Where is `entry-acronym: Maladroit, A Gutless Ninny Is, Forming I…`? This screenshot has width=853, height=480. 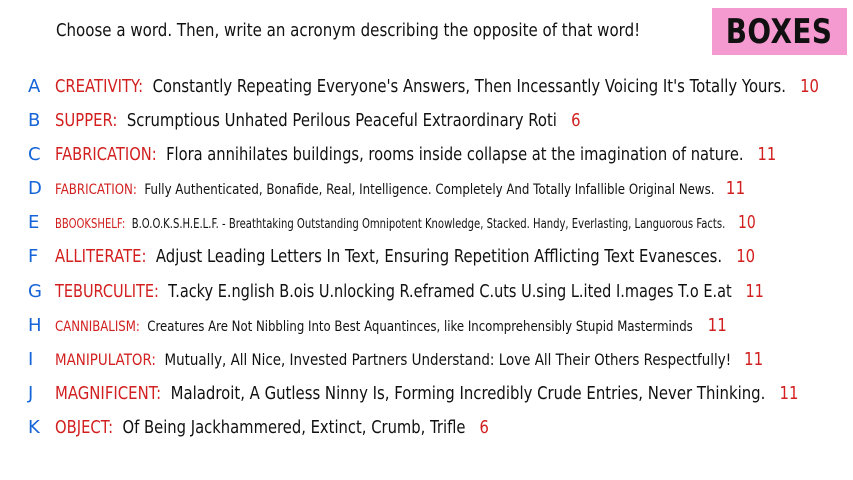
entry-acronym: Maladroit, A Gutless Ninny Is, Forming I… is located at coordinates (468, 393).